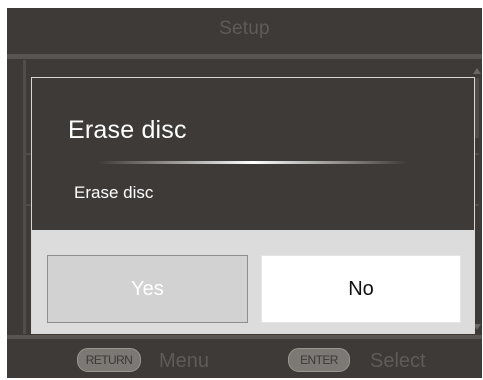 The width and height of the screenshot is (483, 380). Describe the element at coordinates (244, 28) in the screenshot. I see `page-title: Setup` at that location.